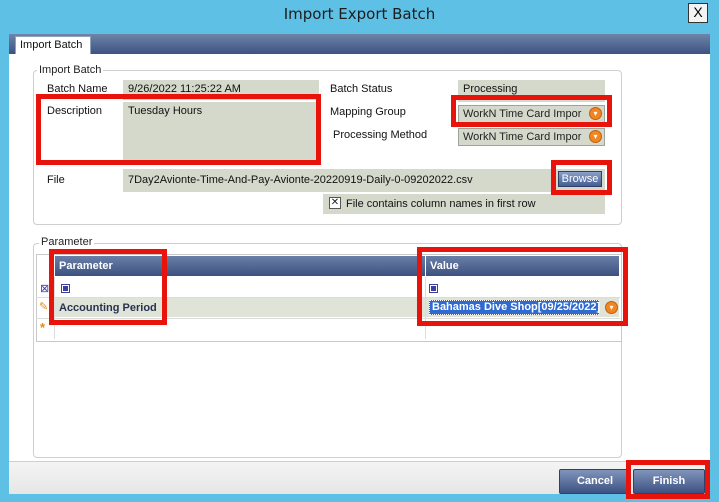  I want to click on batch-name-label: Batch Name, so click(77, 89).